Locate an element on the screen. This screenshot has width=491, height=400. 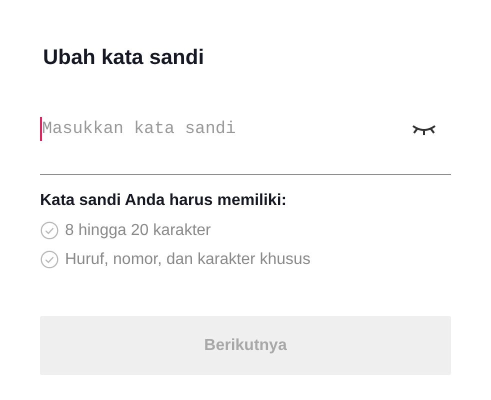
page-title: Ubah kata sandi is located at coordinates (124, 58).